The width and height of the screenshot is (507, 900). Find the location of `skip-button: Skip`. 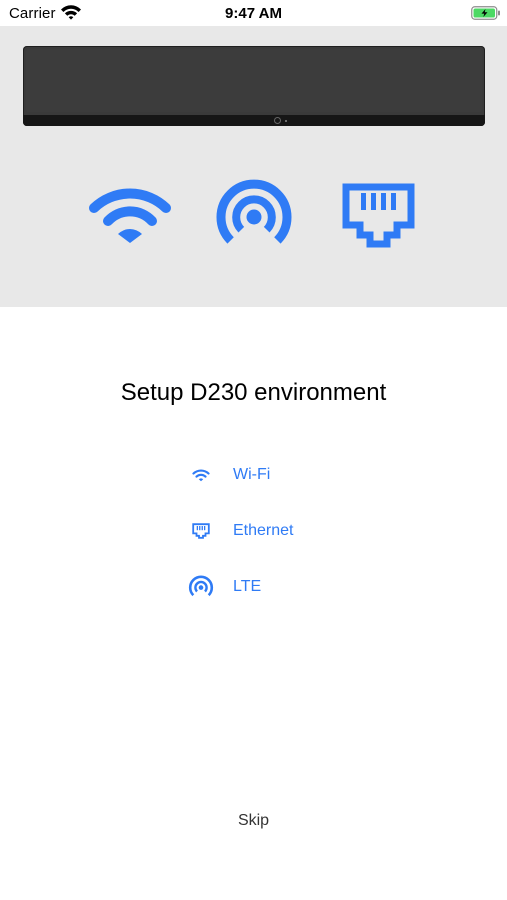

skip-button: Skip is located at coordinates (253, 821).